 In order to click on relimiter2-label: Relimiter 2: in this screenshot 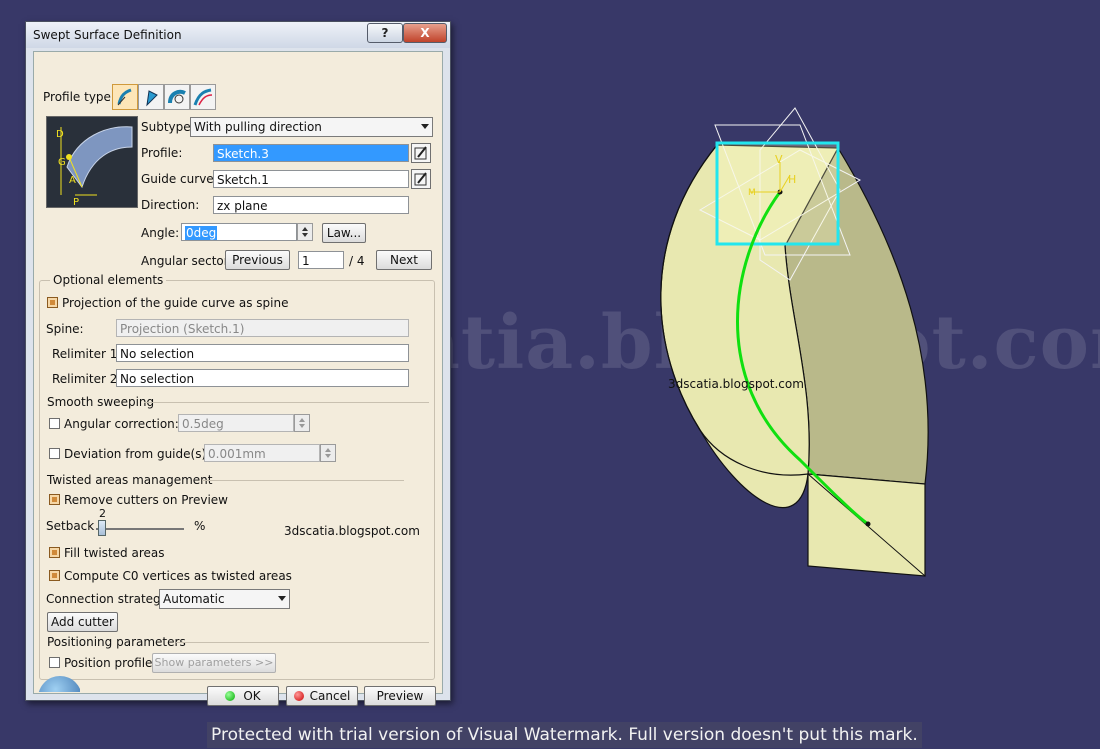, I will do `click(87, 379)`.